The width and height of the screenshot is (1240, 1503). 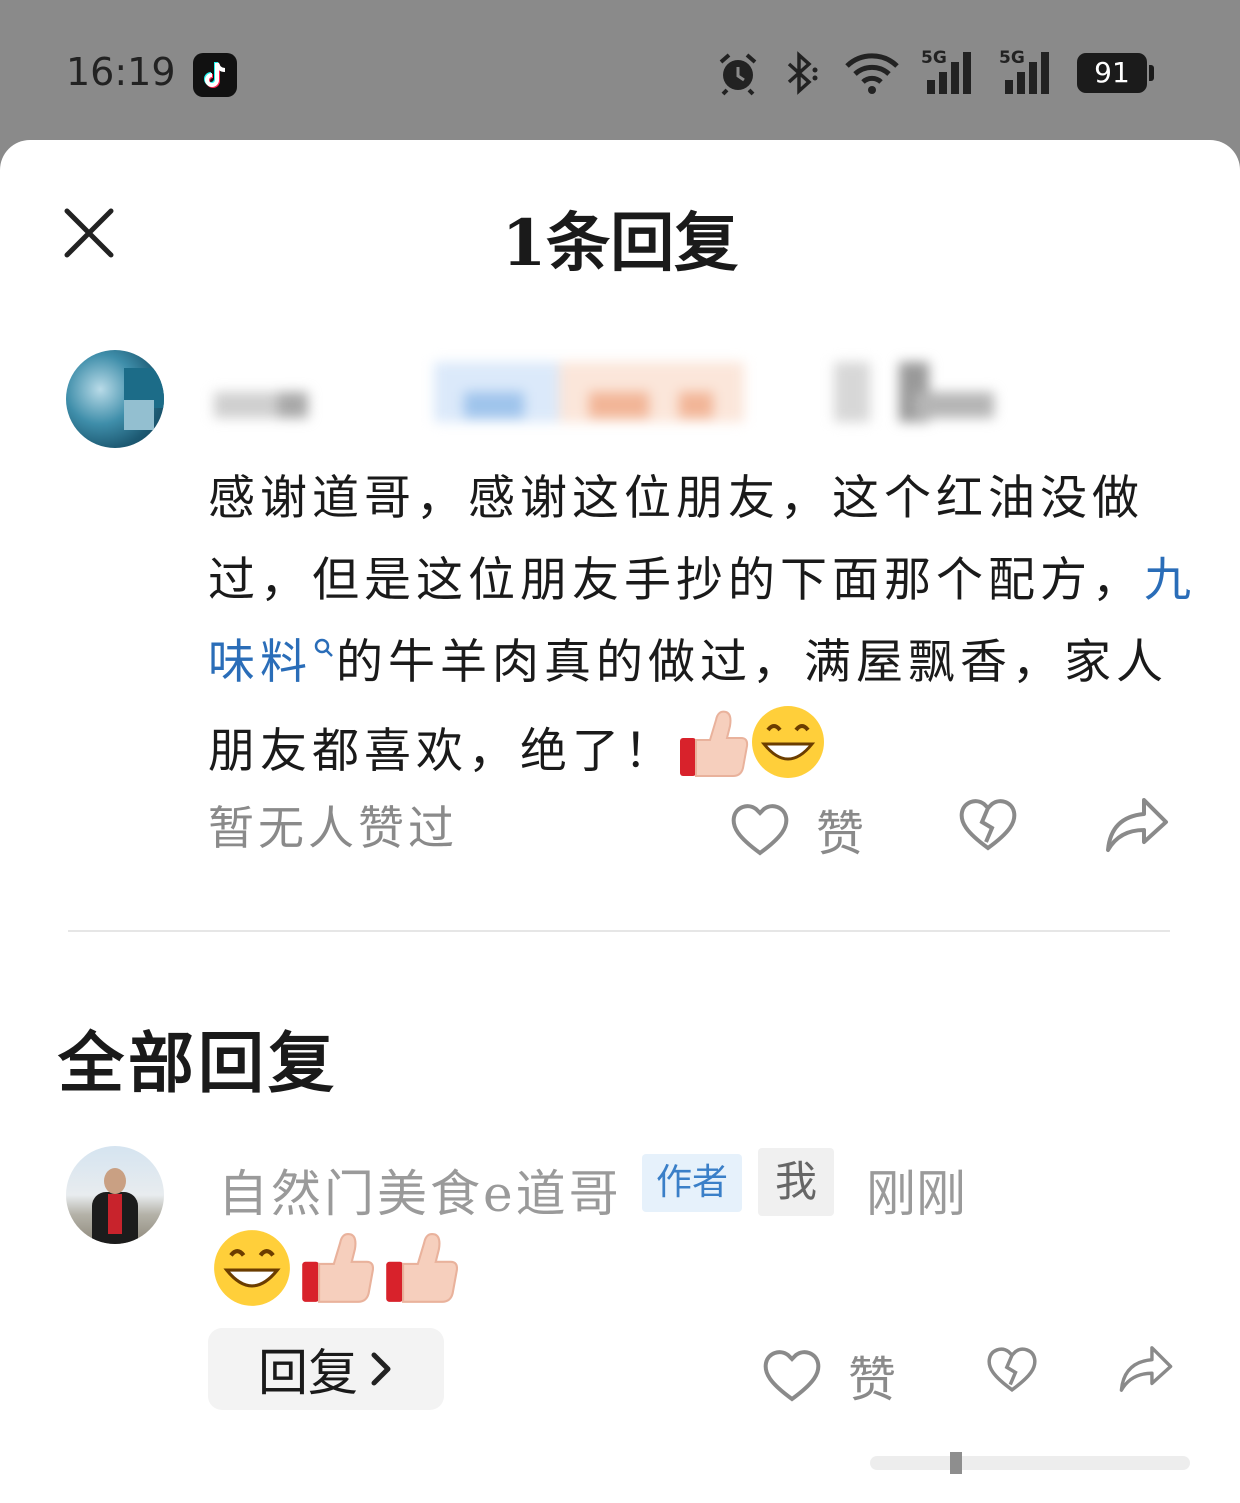 I want to click on divider, so click(x=619, y=931).